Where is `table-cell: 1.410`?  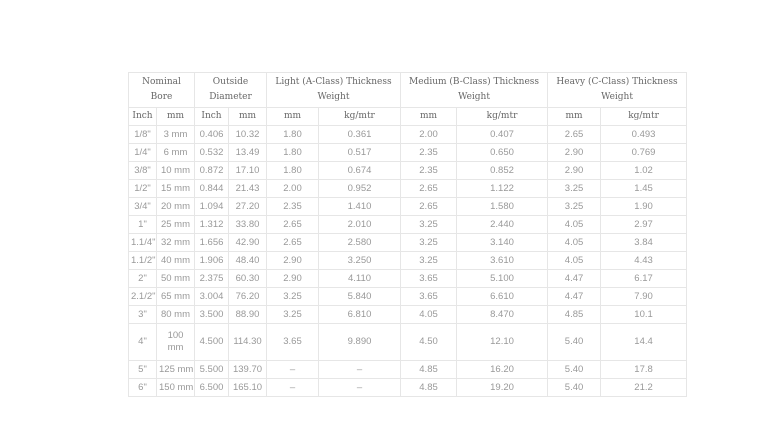 table-cell: 1.410 is located at coordinates (359, 206).